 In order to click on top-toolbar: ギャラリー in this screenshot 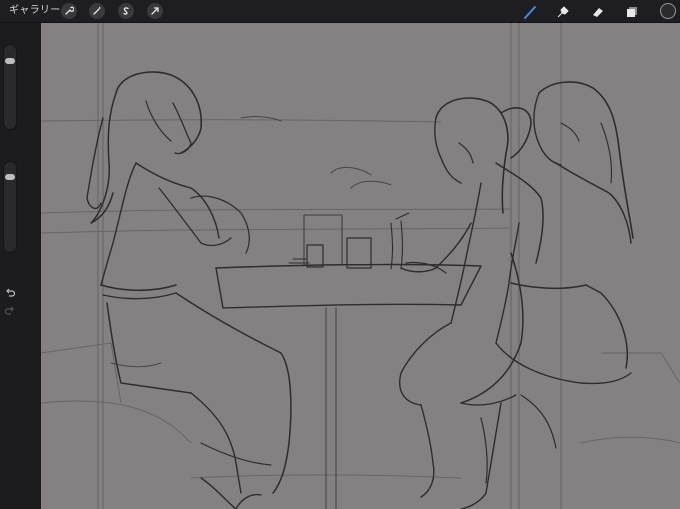, I will do `click(340, 11)`.